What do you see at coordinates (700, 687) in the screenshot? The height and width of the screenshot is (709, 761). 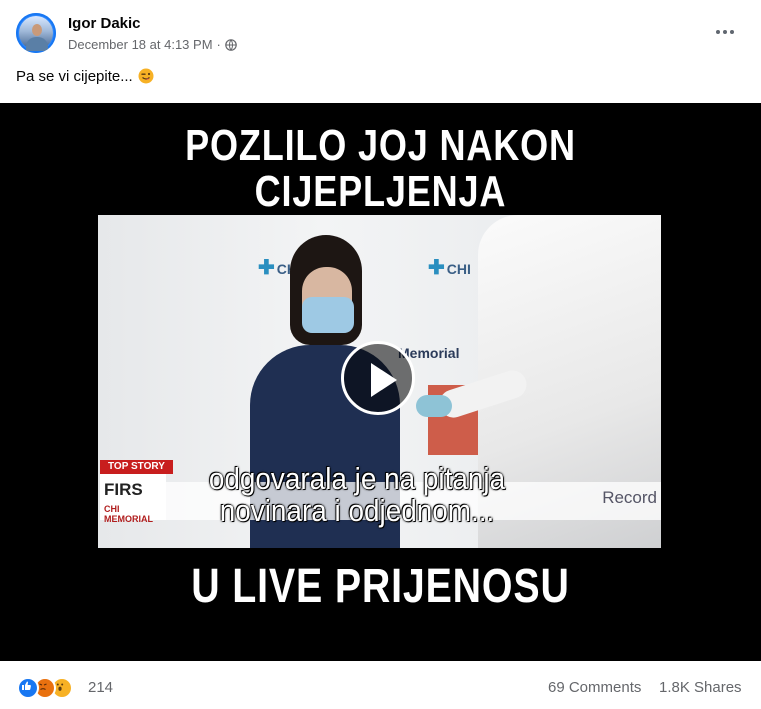 I see `shares-link: 1.8K Shares` at bounding box center [700, 687].